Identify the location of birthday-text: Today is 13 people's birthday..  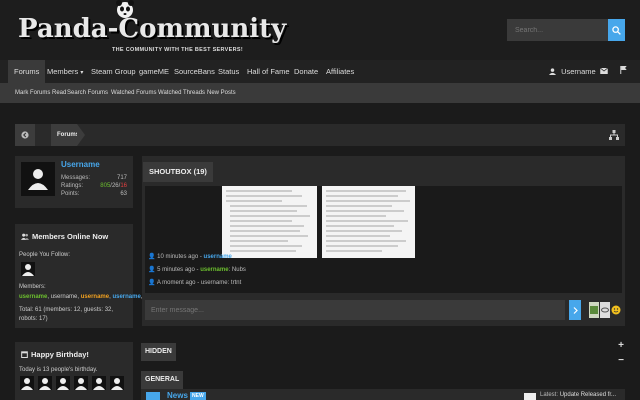
(58, 370).